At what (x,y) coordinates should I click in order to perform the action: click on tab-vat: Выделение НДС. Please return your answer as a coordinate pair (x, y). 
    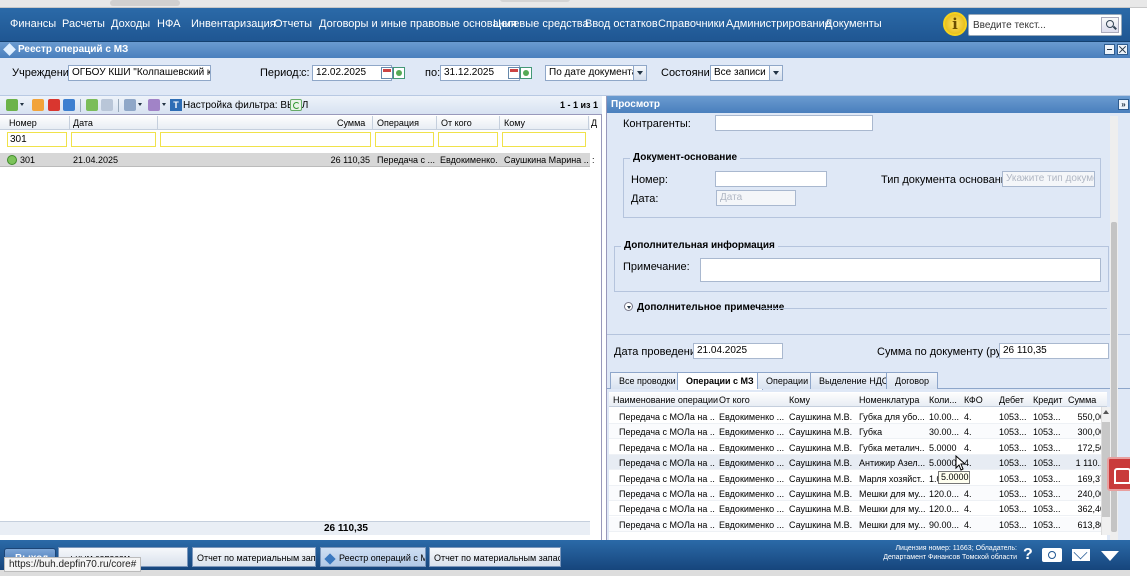
    Looking at the image, I should click on (854, 380).